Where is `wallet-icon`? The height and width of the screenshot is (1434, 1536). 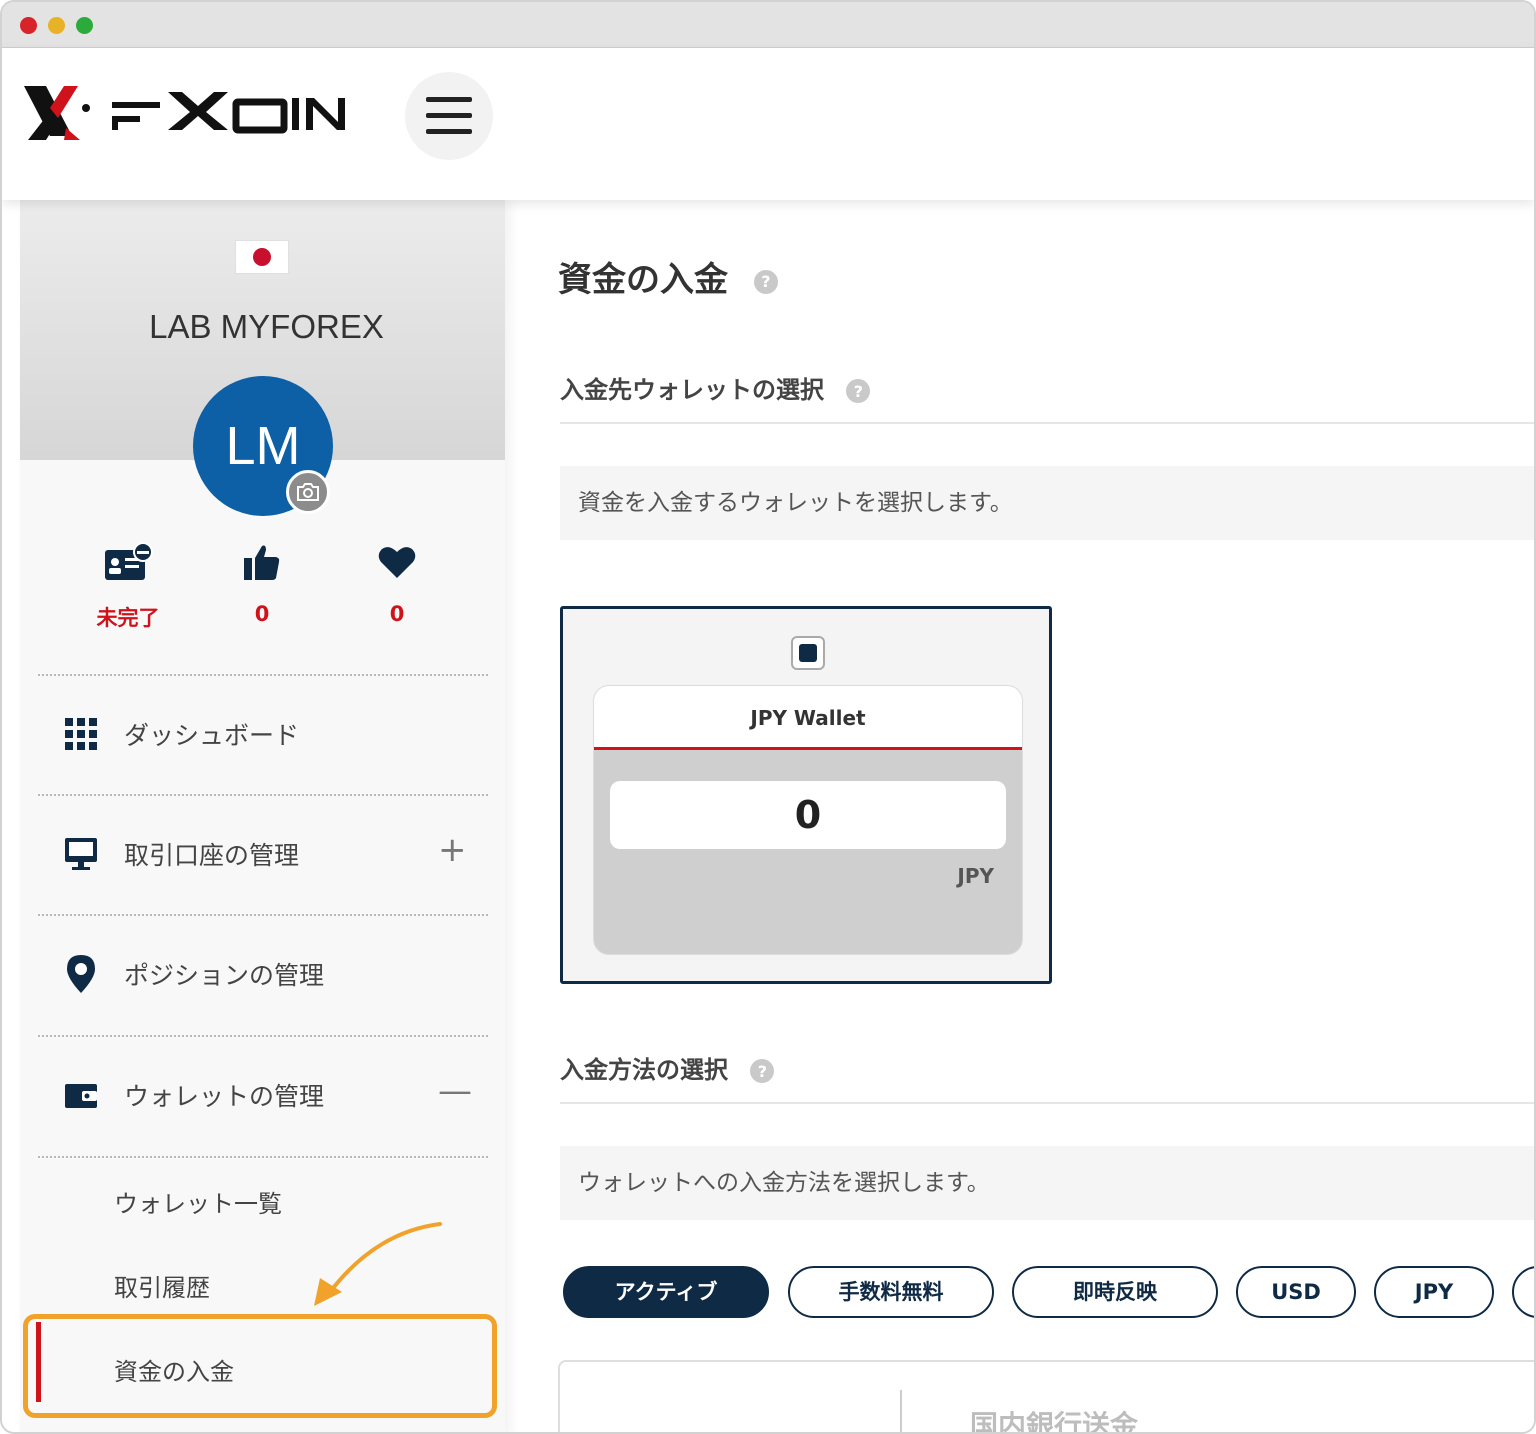
wallet-icon is located at coordinates (81, 1096).